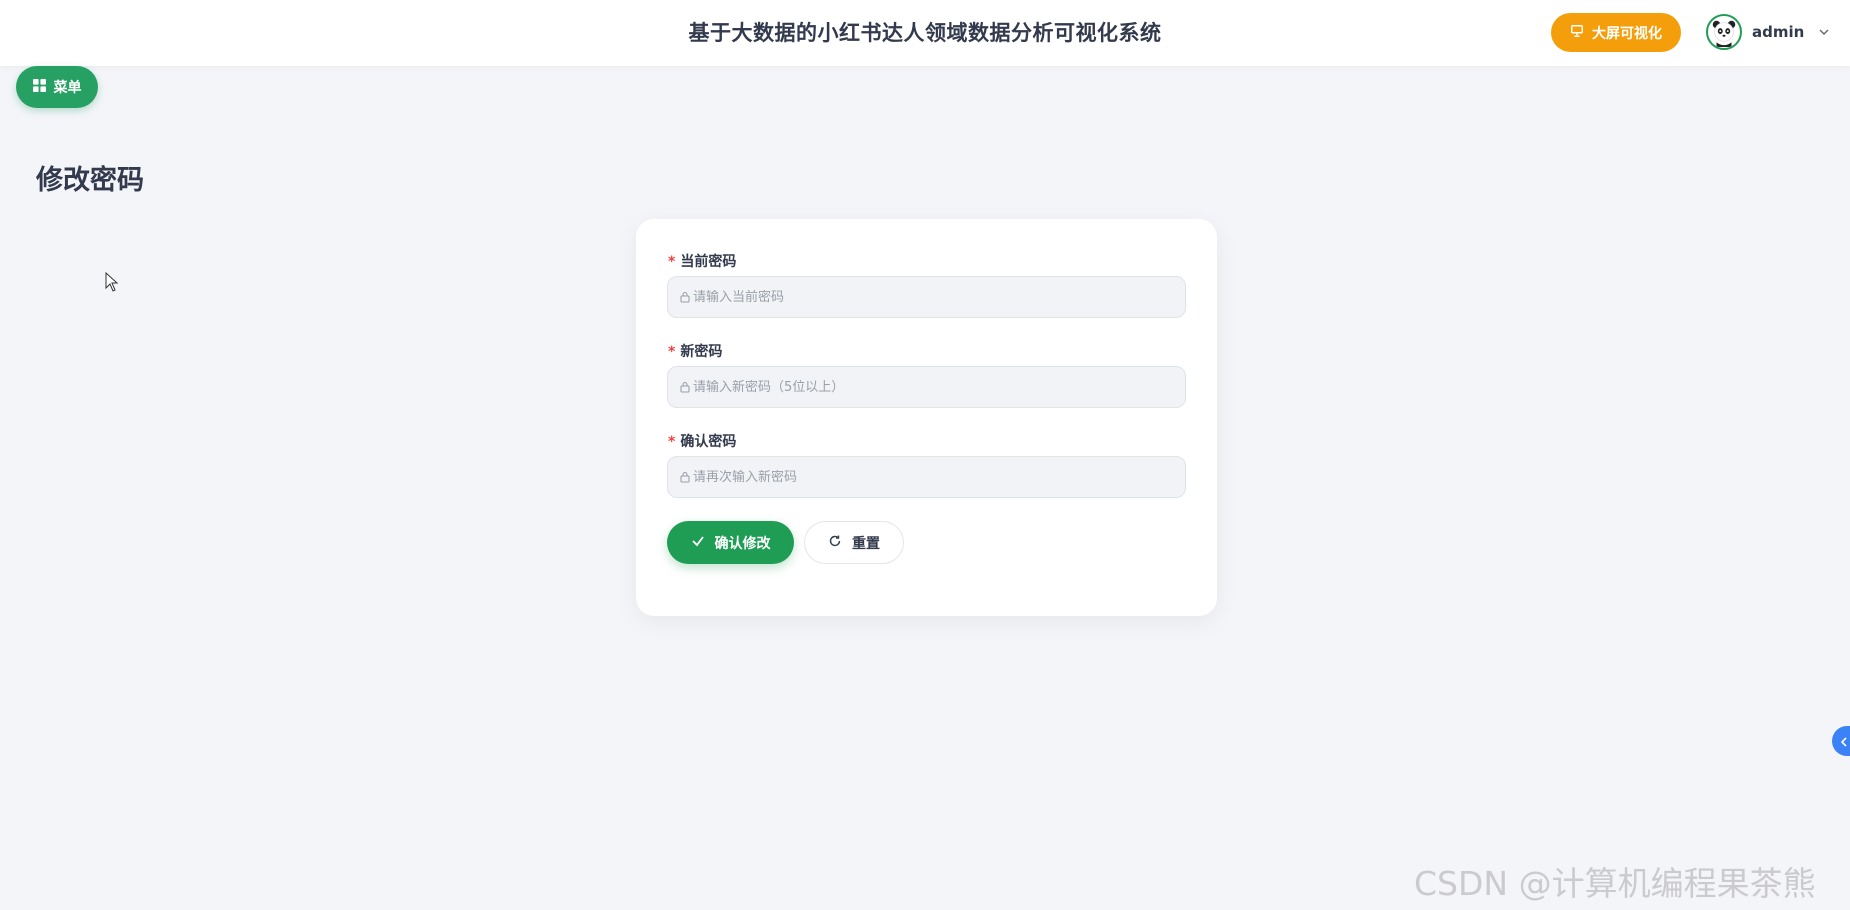 This screenshot has width=1850, height=910. I want to click on reset-button: 重置, so click(854, 542).